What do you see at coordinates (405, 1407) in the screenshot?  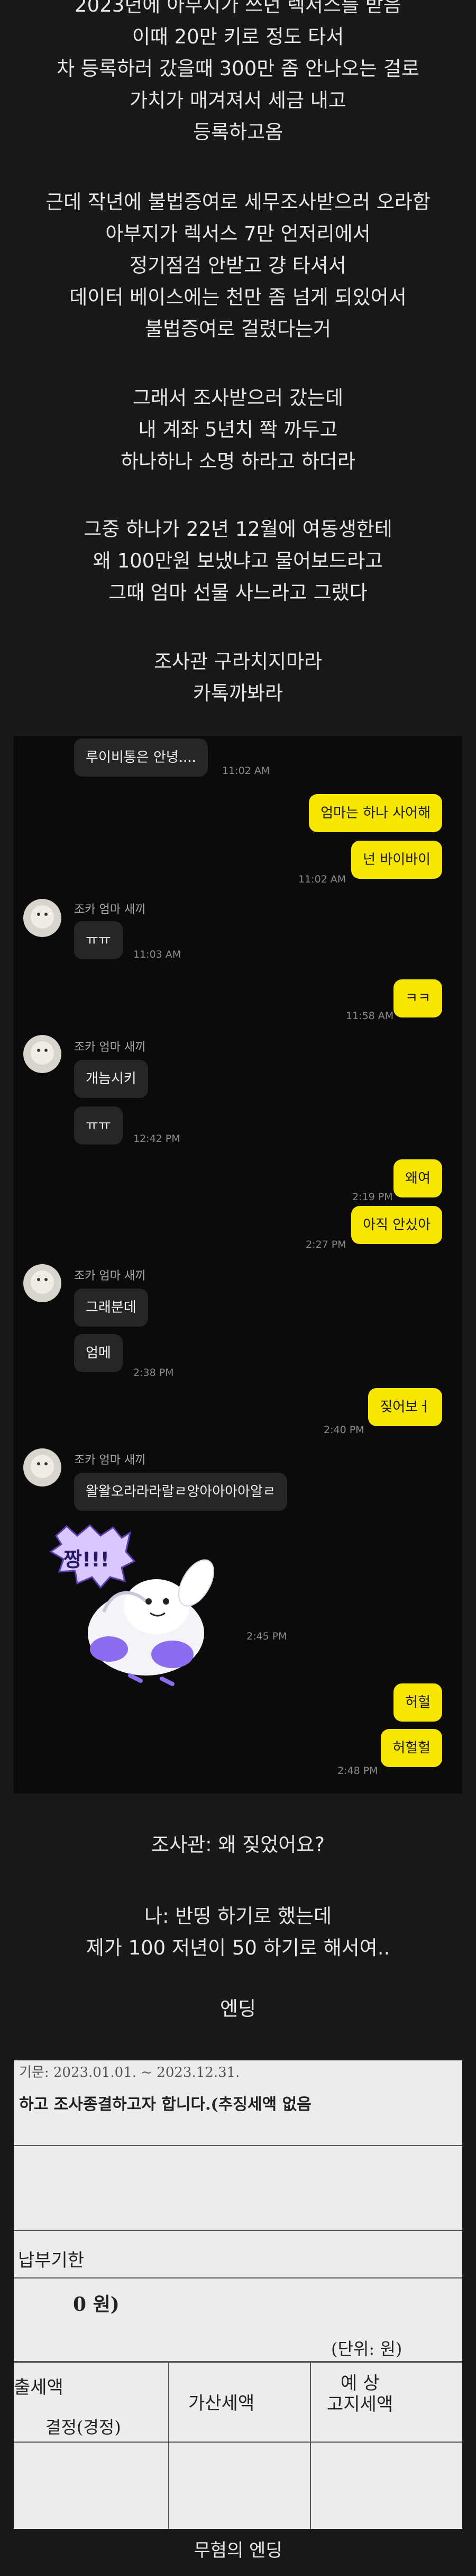 I see `chat-bubble-sent: 짖어보ㅓ` at bounding box center [405, 1407].